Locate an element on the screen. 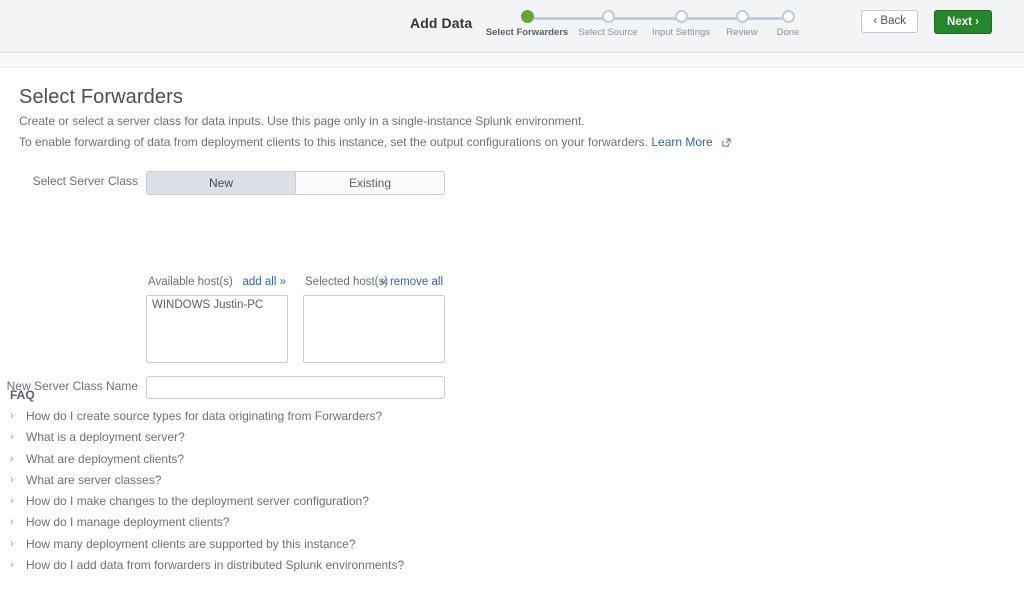  server-class-option-new: New is located at coordinates (221, 183).